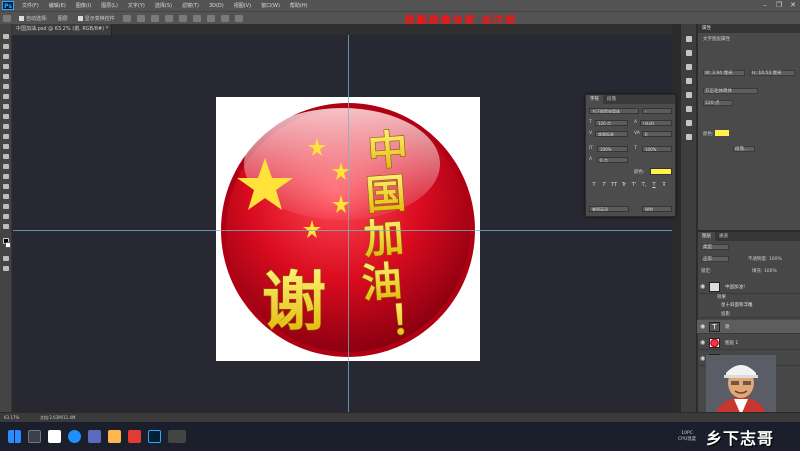 The width and height of the screenshot is (800, 451). What do you see at coordinates (270, 5) in the screenshot?
I see `menu-window: 窗口(W)` at bounding box center [270, 5].